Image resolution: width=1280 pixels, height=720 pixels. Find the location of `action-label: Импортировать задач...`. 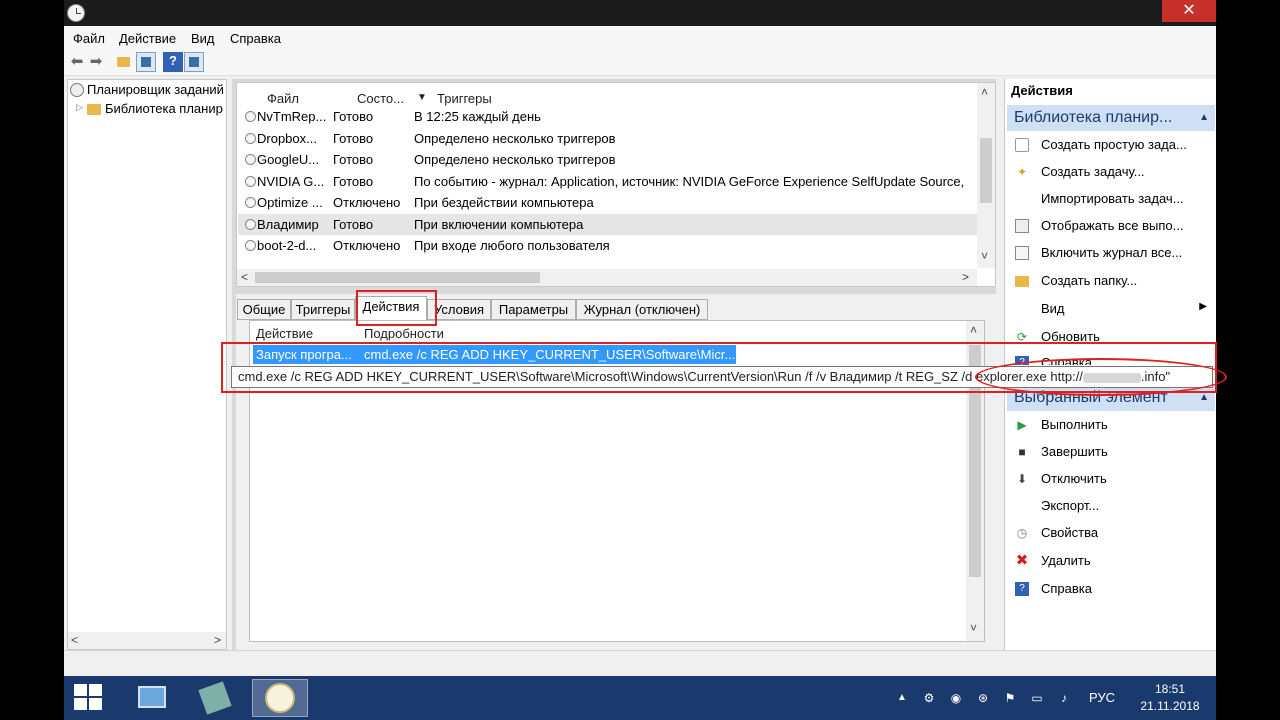

action-label: Импортировать задач... is located at coordinates (1112, 198).